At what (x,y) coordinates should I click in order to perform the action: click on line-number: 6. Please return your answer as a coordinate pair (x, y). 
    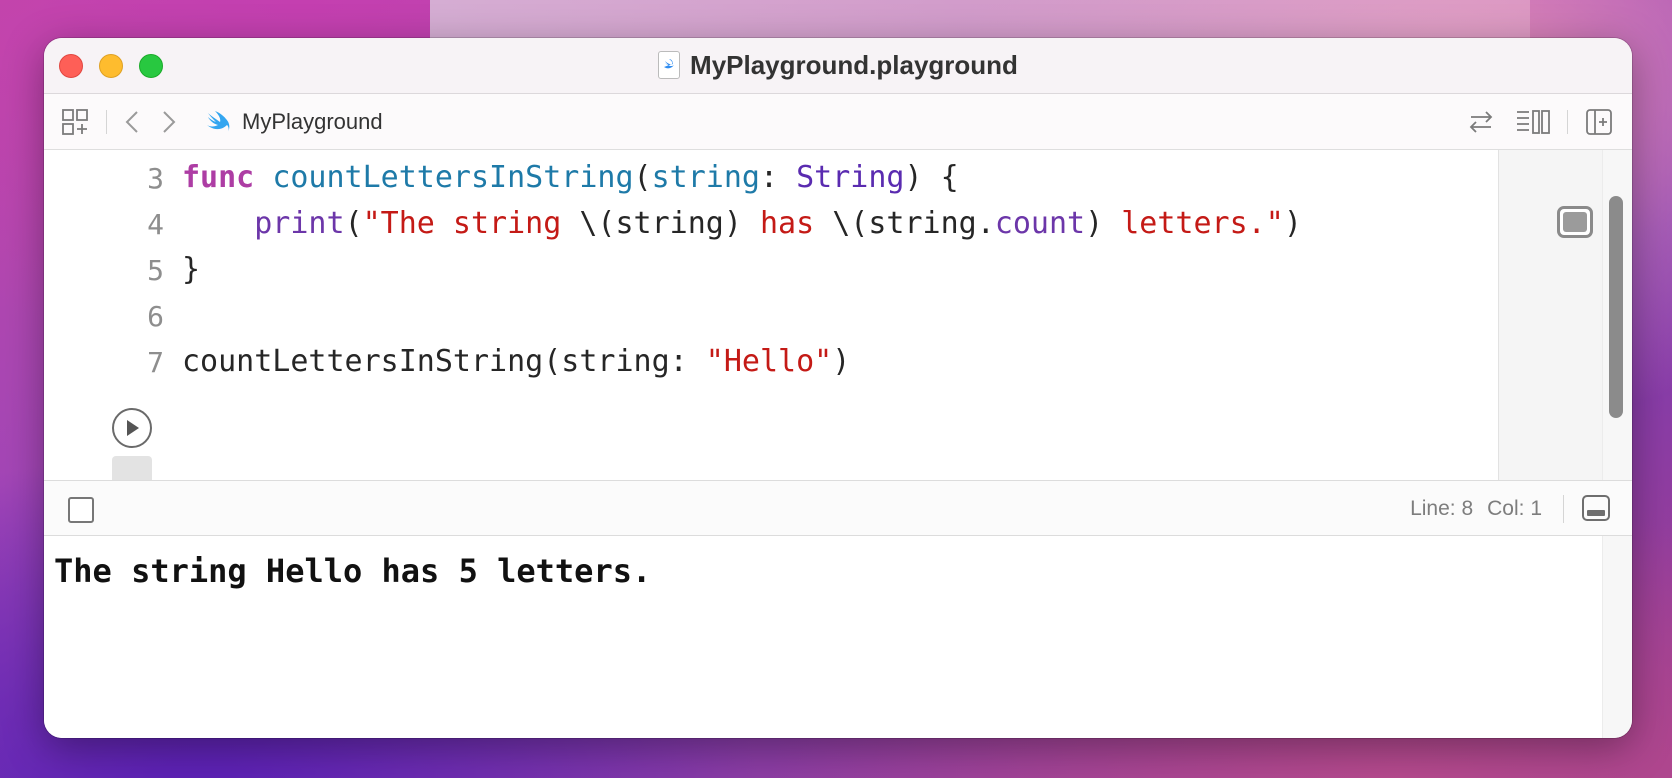
    Looking at the image, I should click on (155, 316).